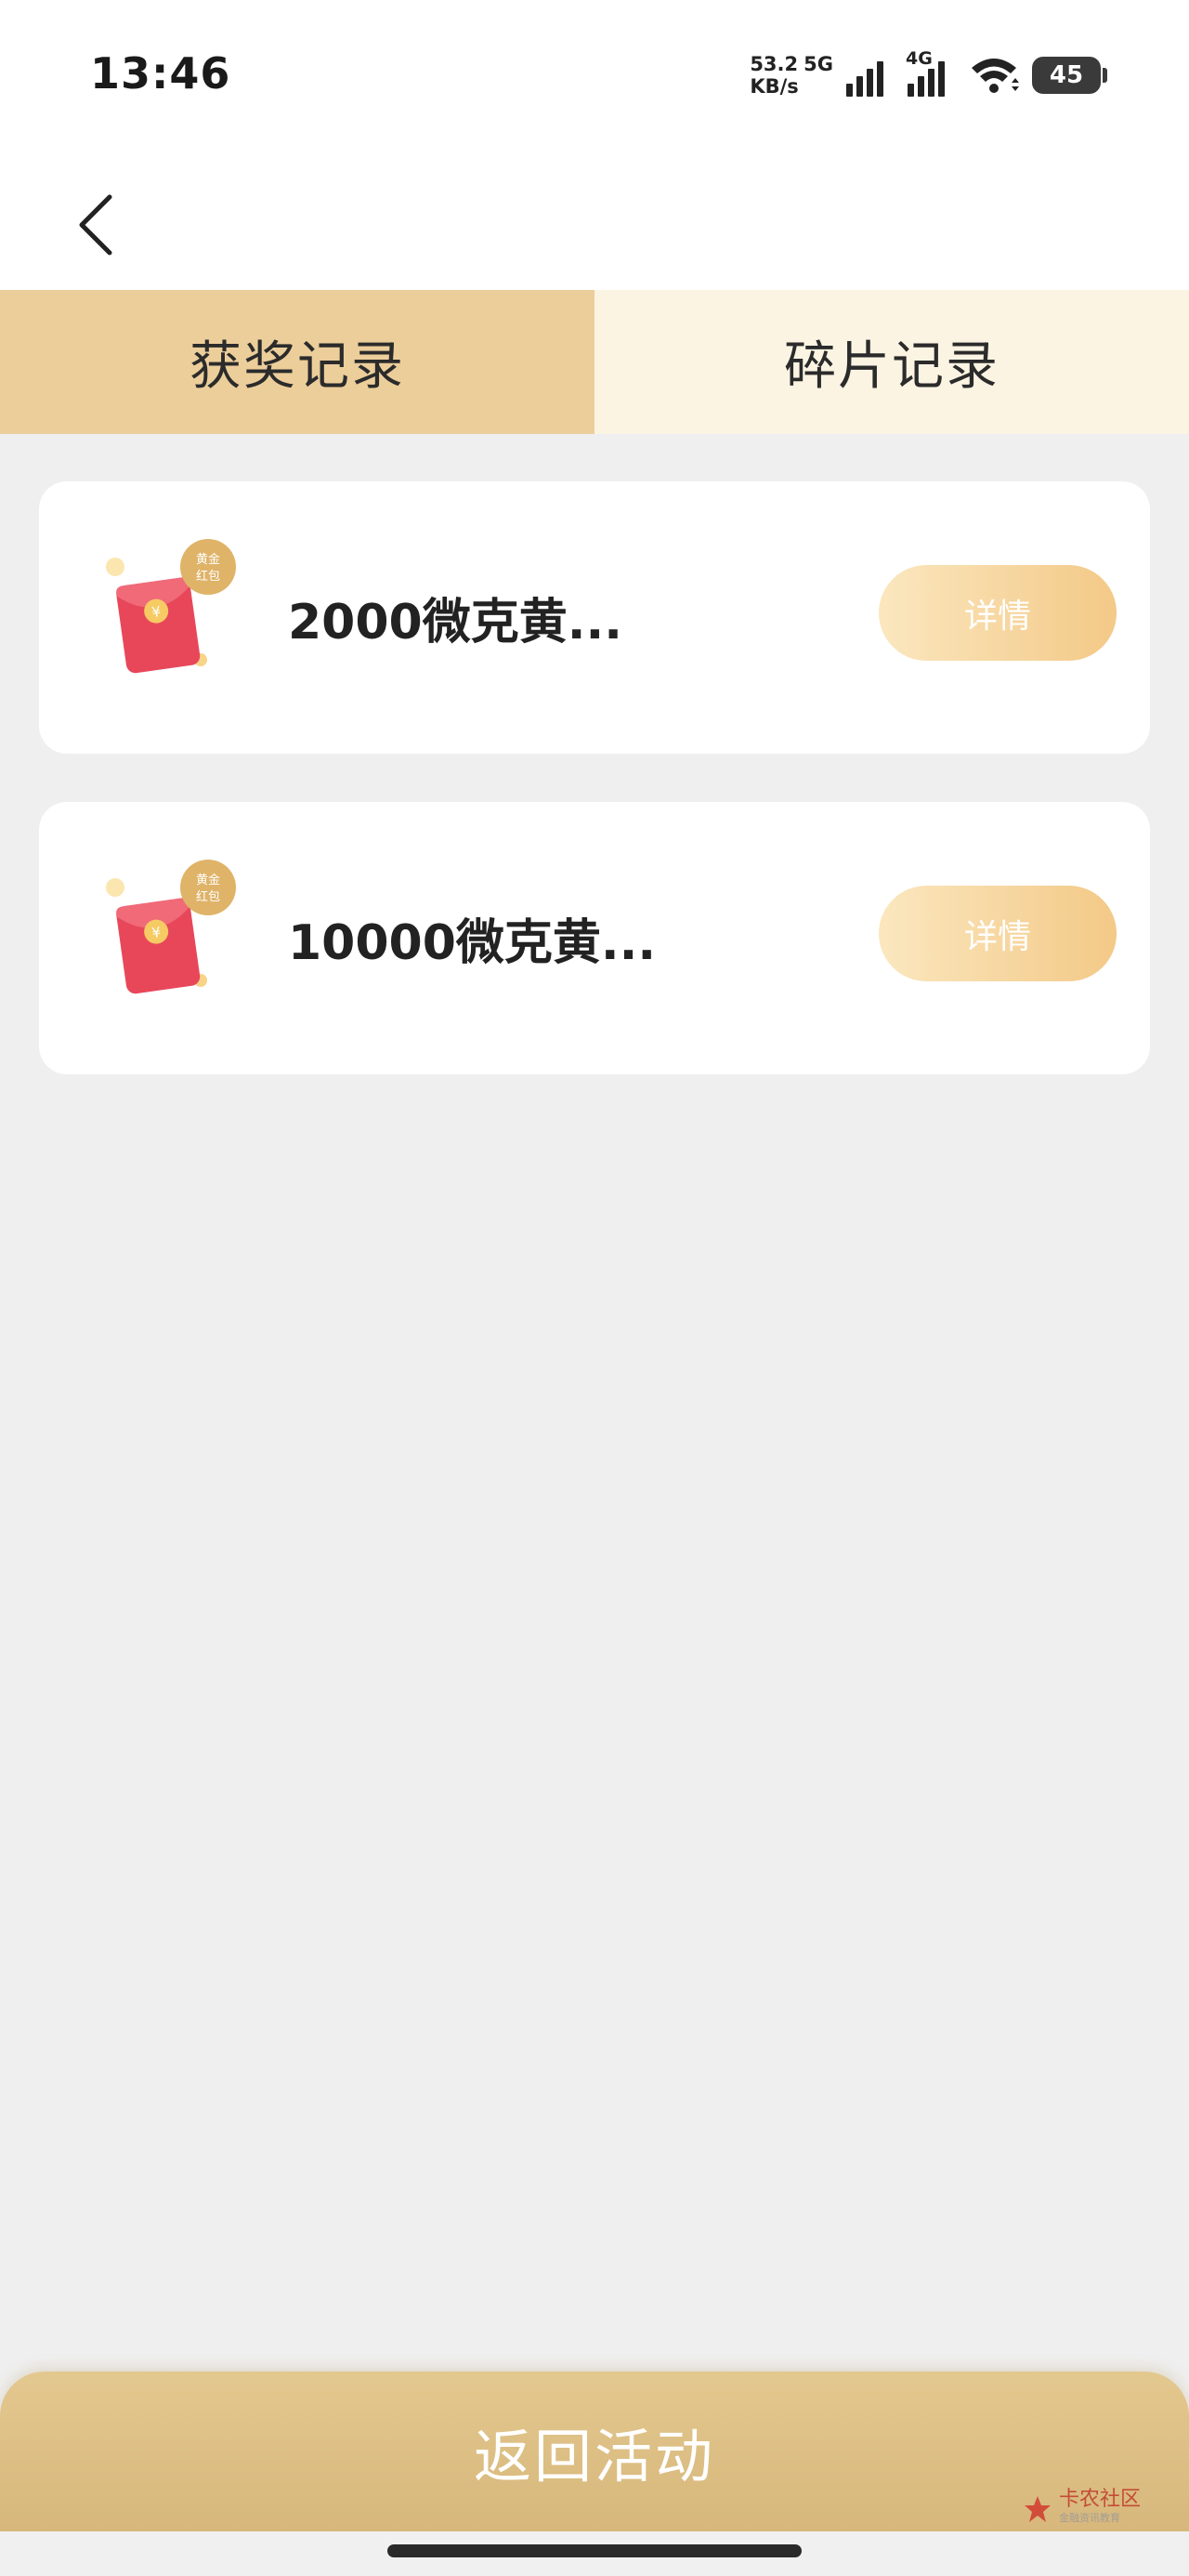  Describe the element at coordinates (160, 73) in the screenshot. I see `status-time: 13:46` at that location.